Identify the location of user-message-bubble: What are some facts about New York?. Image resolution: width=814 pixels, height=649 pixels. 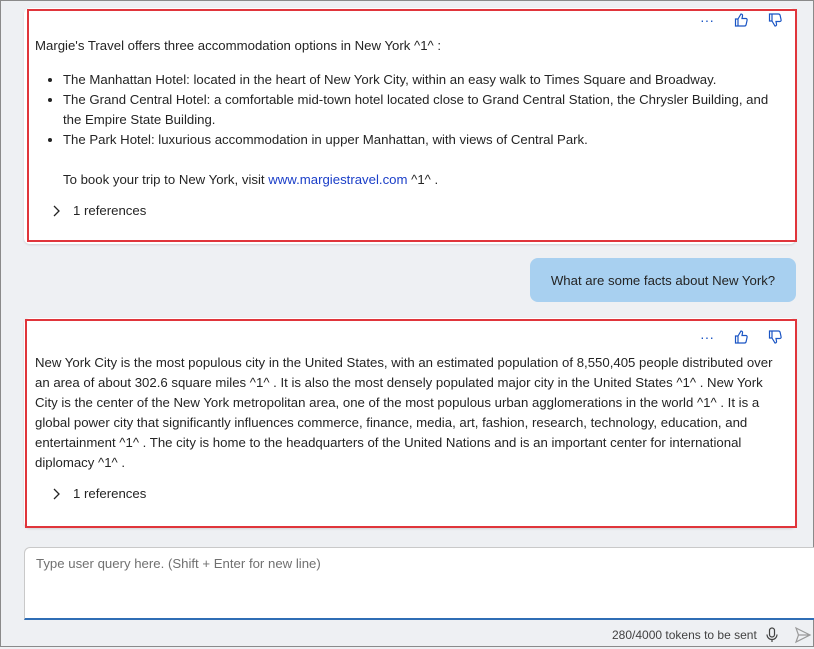
(663, 280).